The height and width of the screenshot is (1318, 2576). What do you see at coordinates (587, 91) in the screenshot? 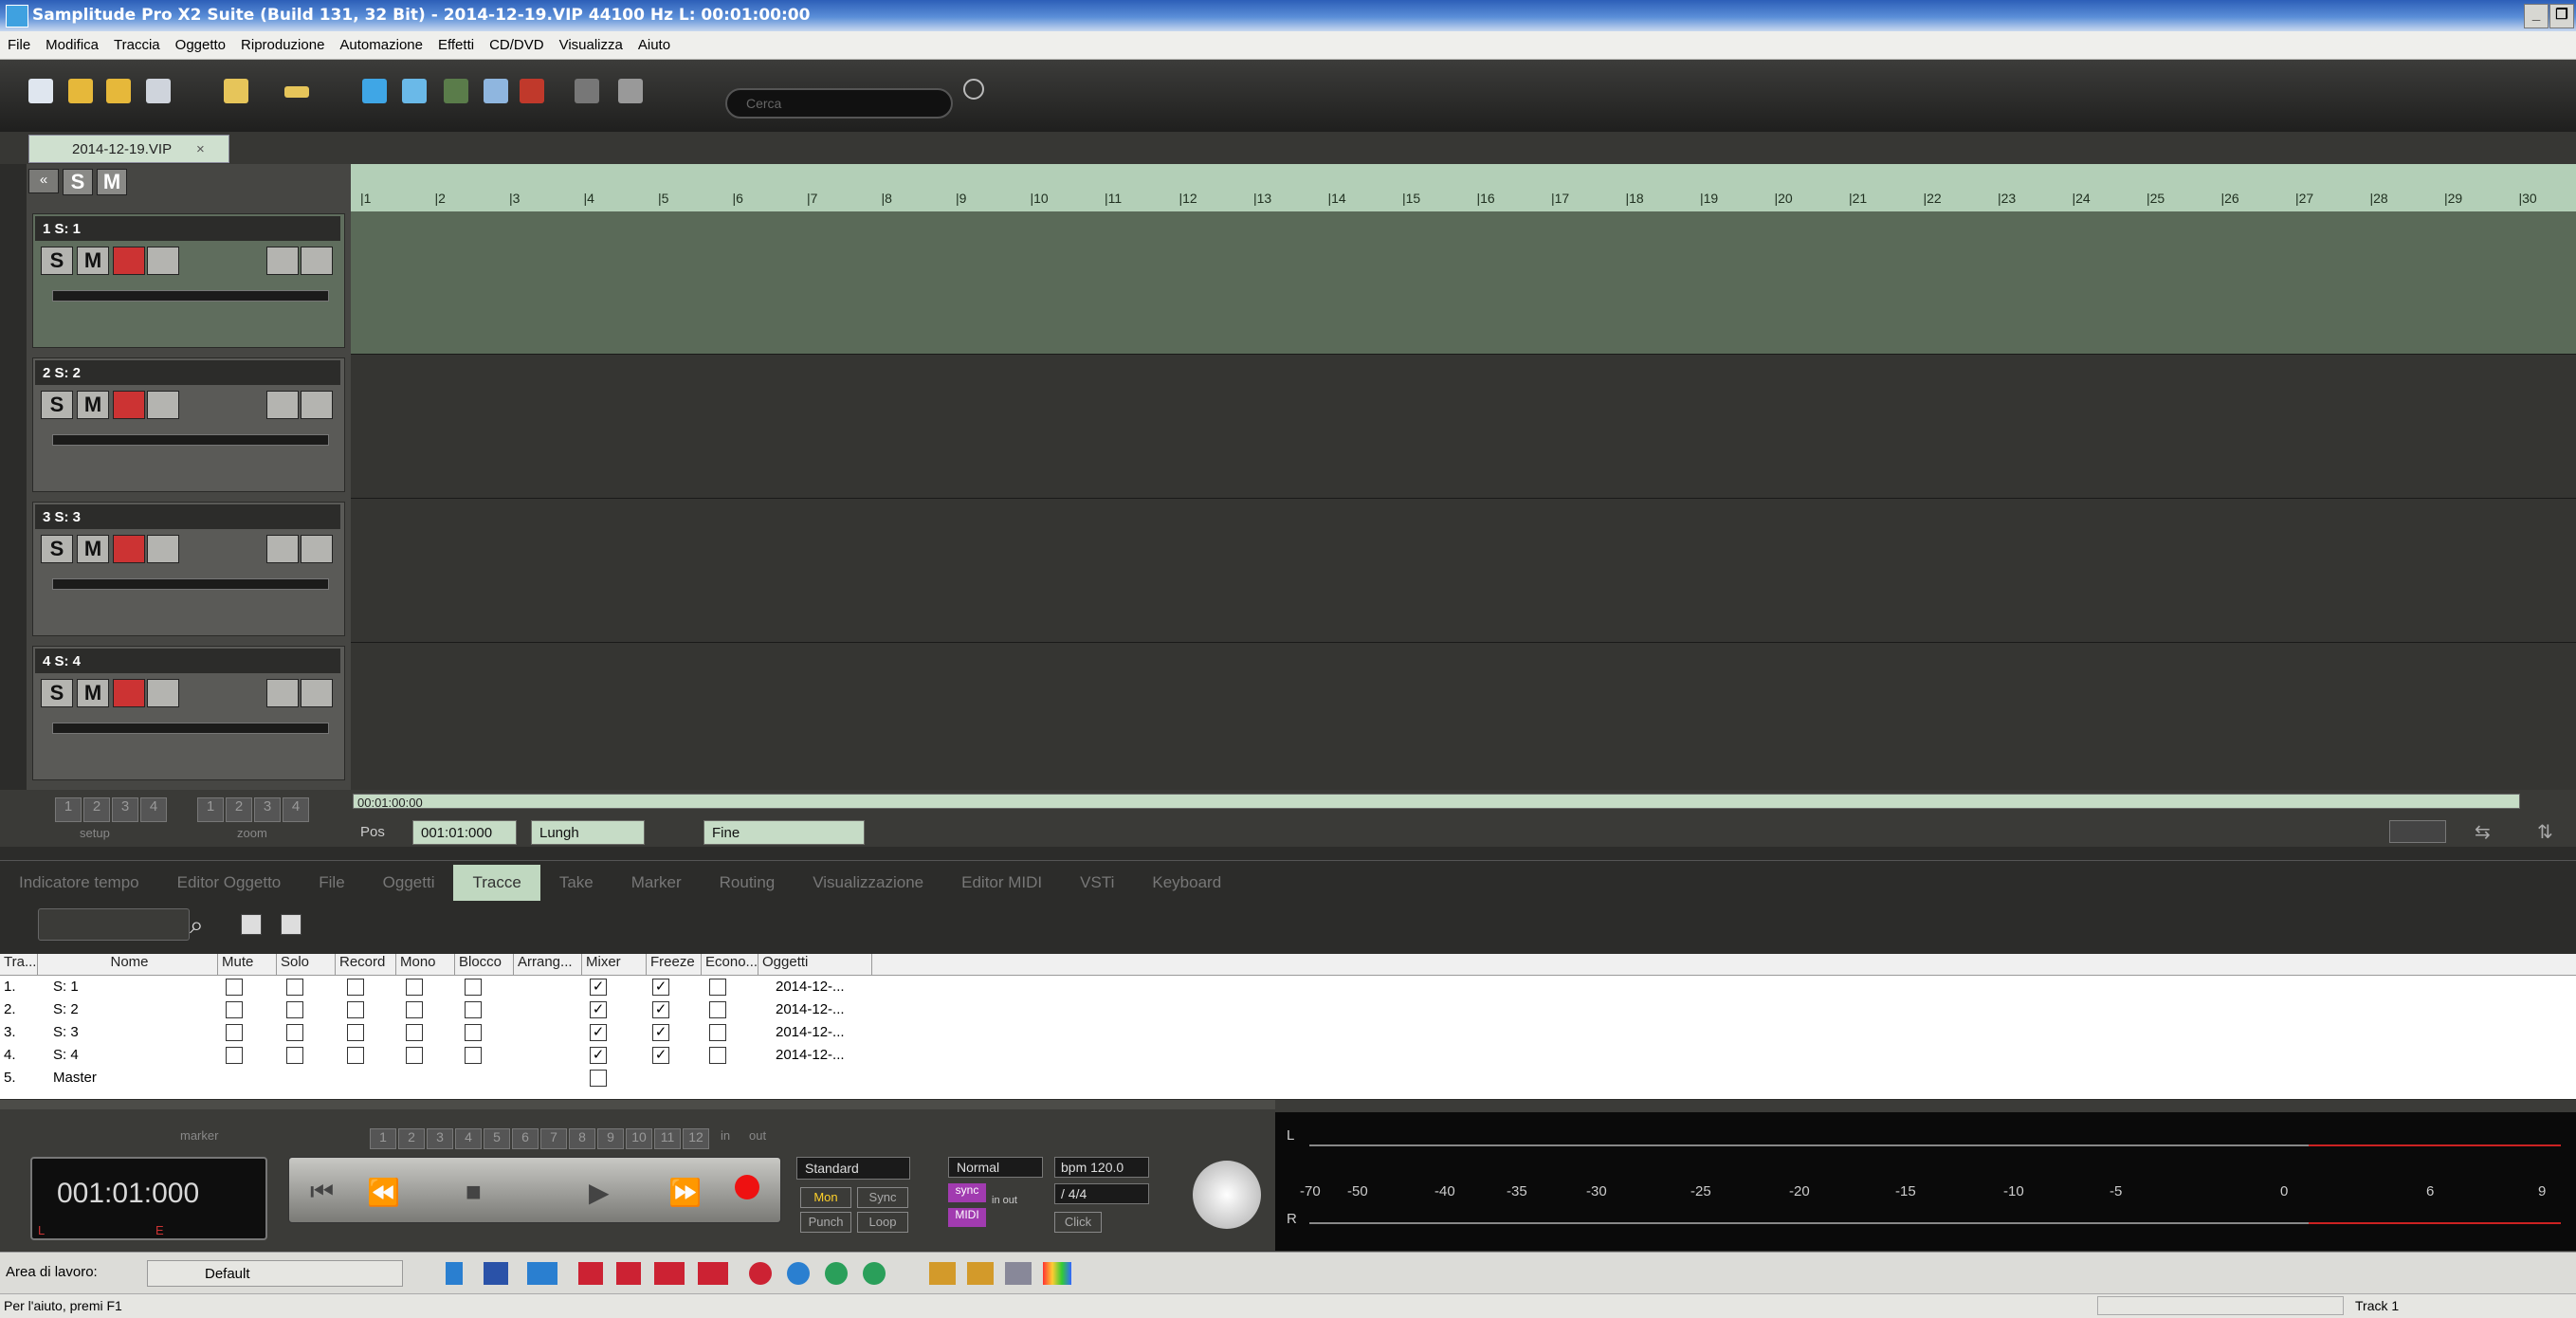
I see `undo-icon` at bounding box center [587, 91].